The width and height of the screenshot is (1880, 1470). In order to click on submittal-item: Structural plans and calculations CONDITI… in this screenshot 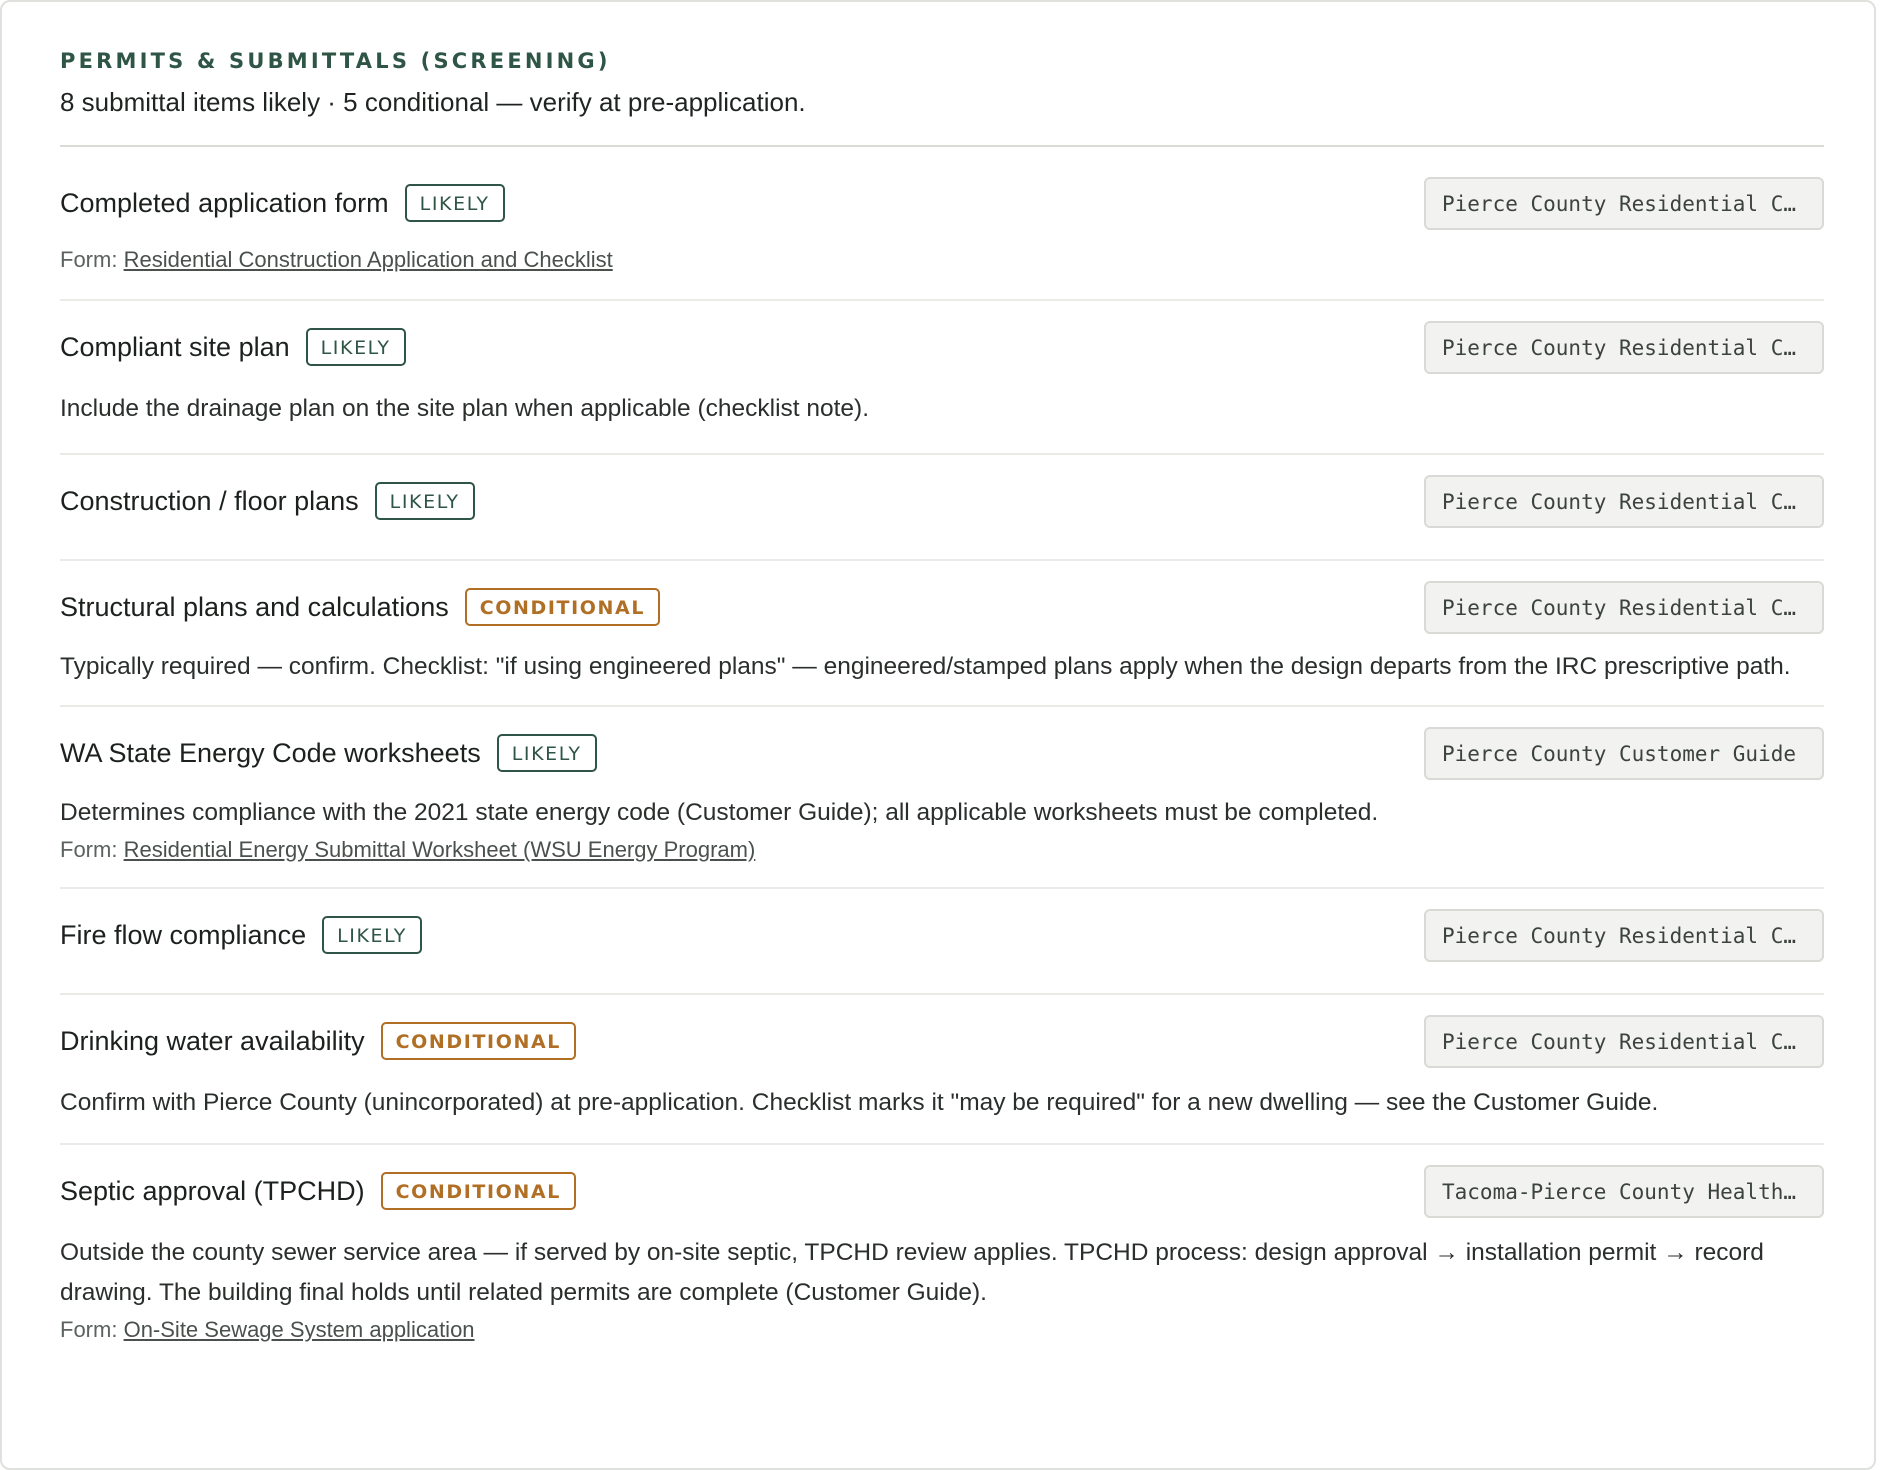, I will do `click(942, 634)`.